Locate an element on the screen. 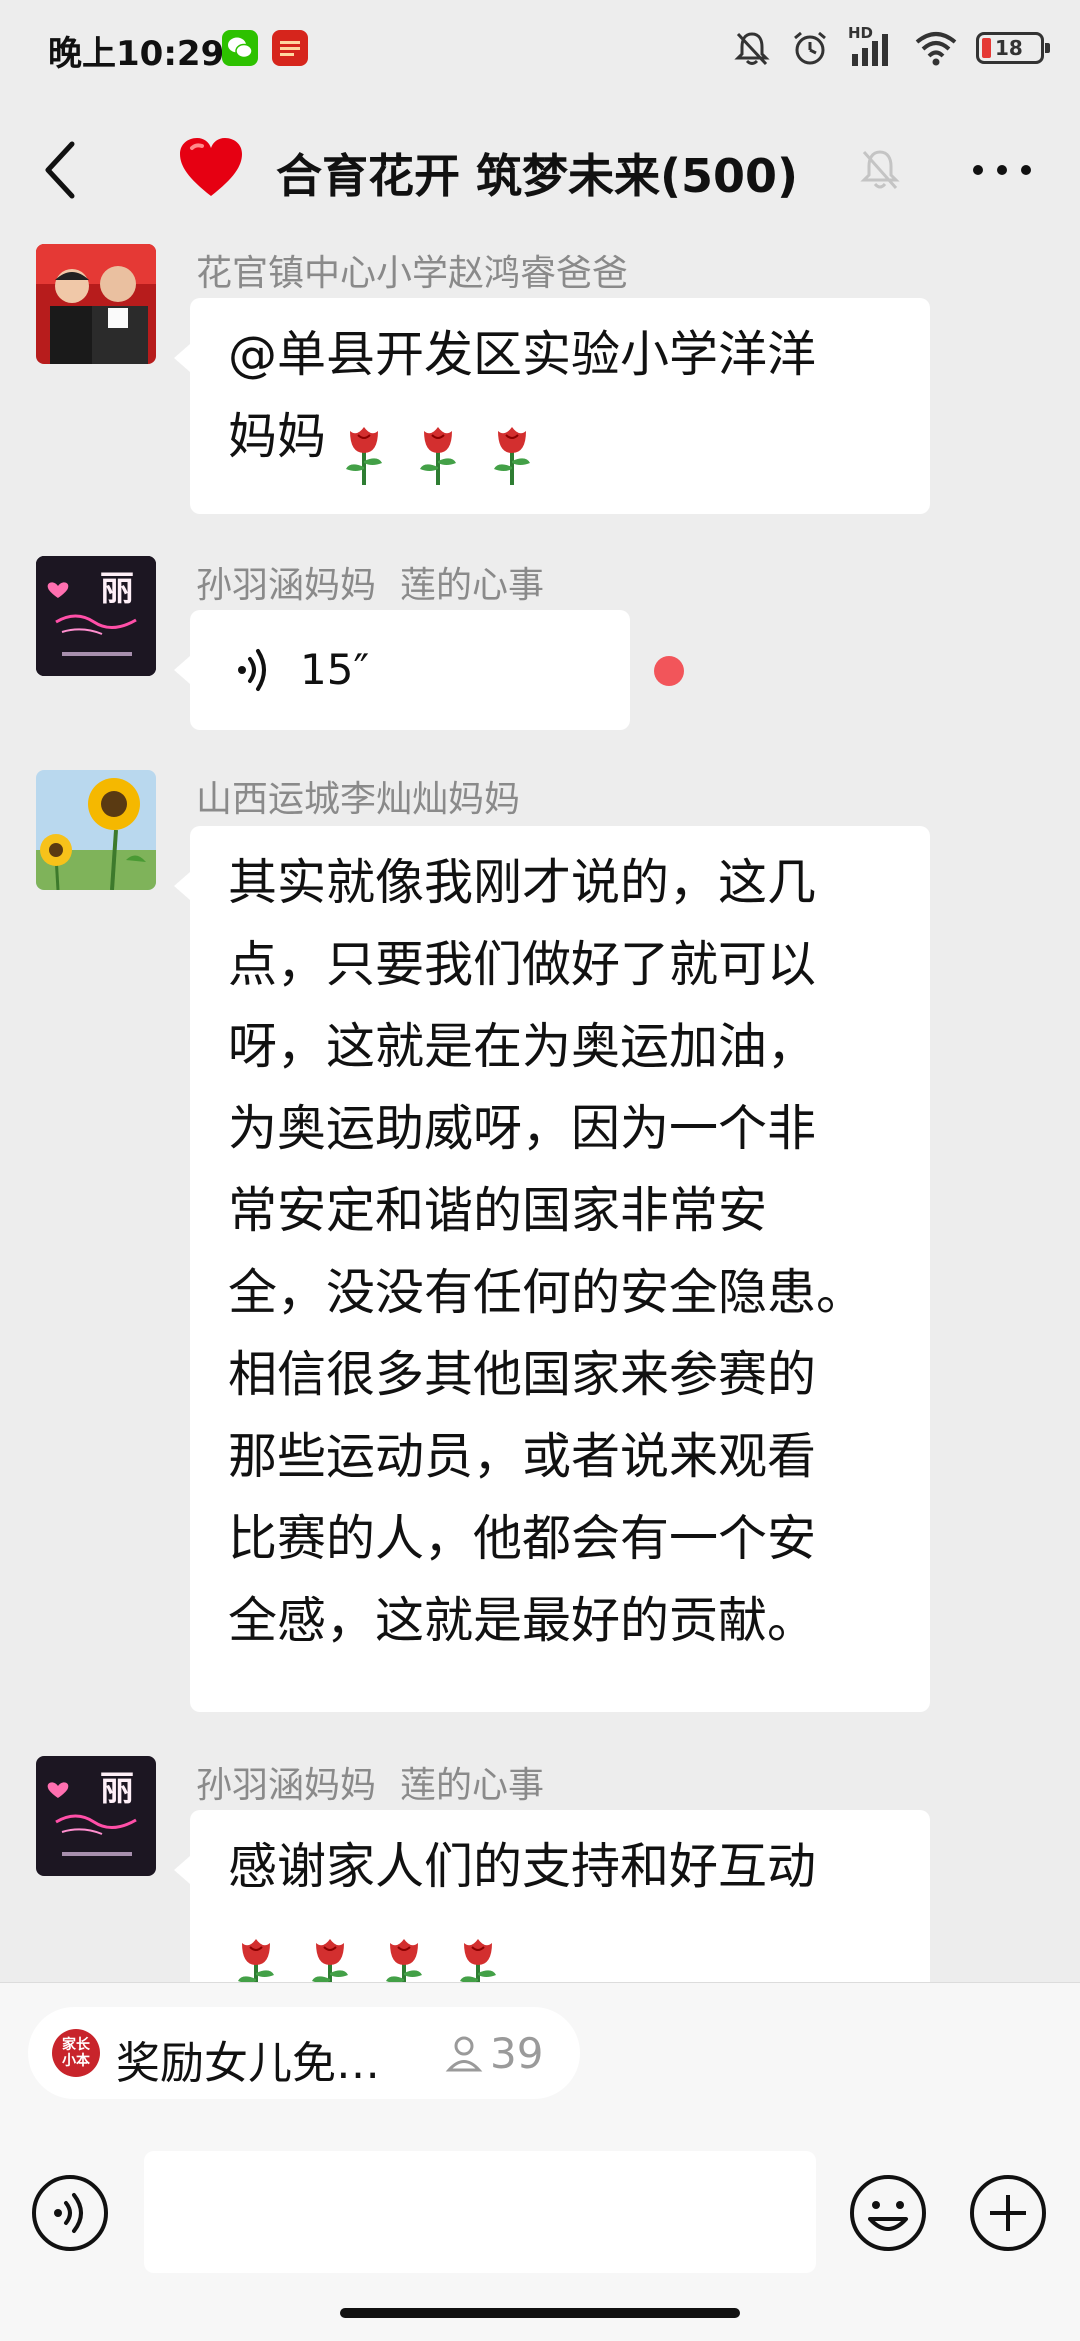  voice-message-bubble: 15″ is located at coordinates (402, 670).